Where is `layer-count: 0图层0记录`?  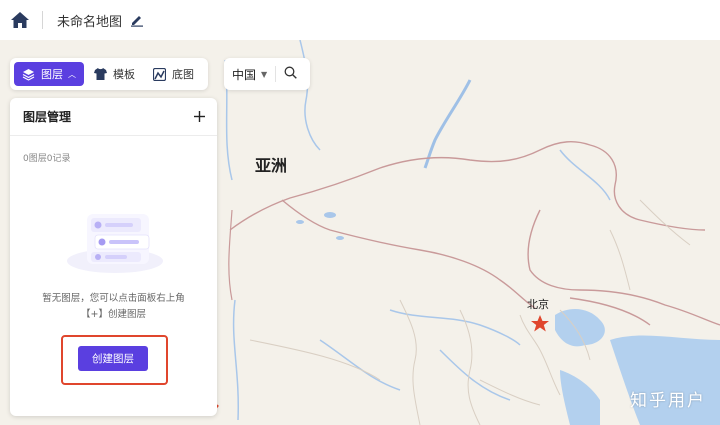
layer-count: 0图层0记录 is located at coordinates (47, 159).